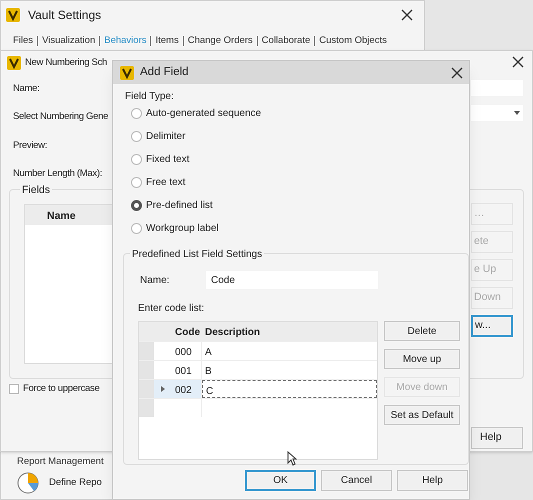 This screenshot has width=533, height=500. What do you see at coordinates (60, 117) in the screenshot?
I see `field-label: Select Numbering Gene` at bounding box center [60, 117].